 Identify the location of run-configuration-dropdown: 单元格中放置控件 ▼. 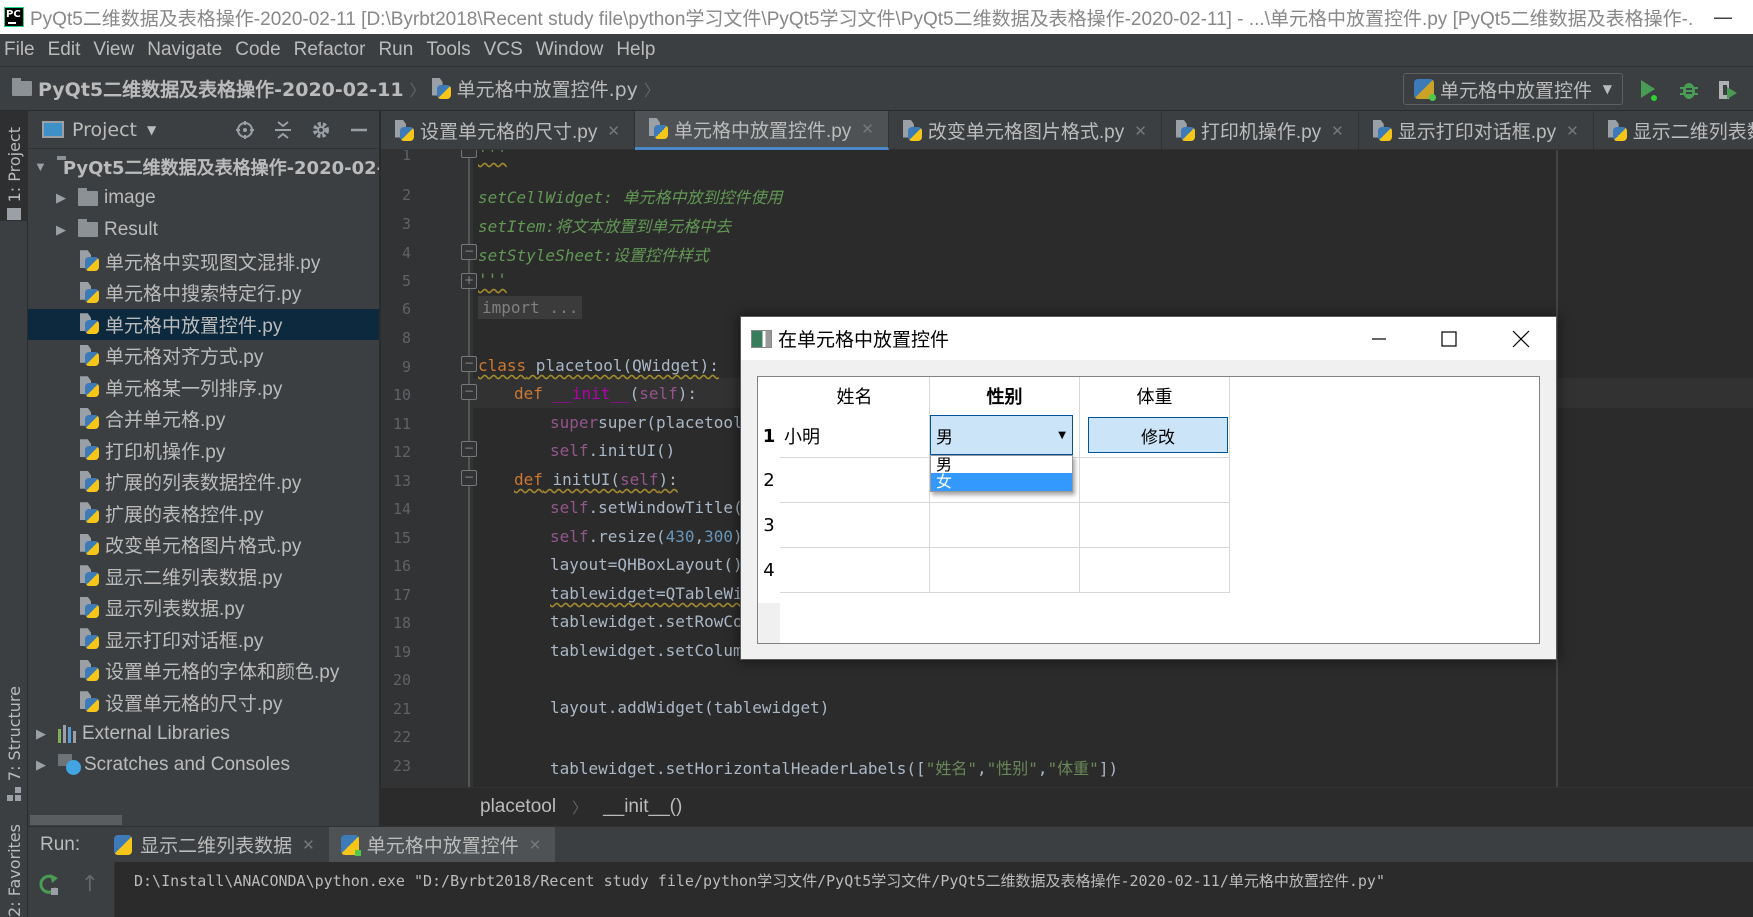
(1513, 89).